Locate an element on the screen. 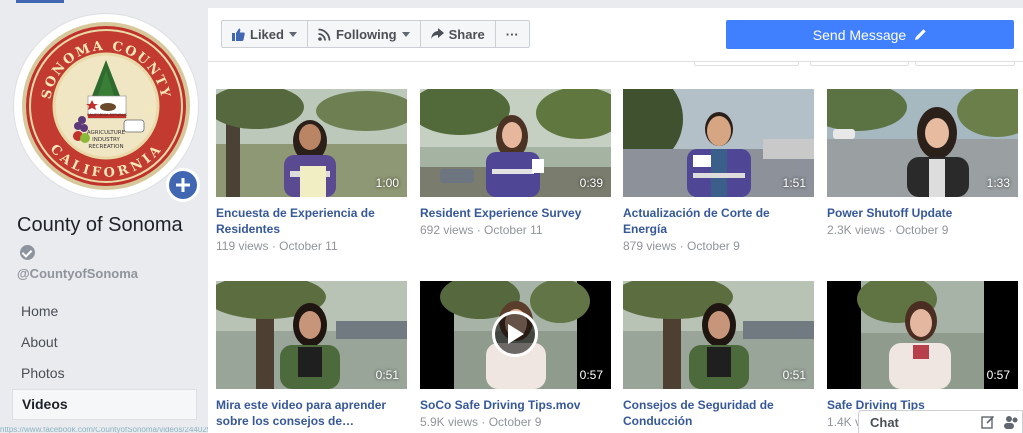 This screenshot has height=433, width=1023. svg-text: RECREATION is located at coordinates (105, 147).